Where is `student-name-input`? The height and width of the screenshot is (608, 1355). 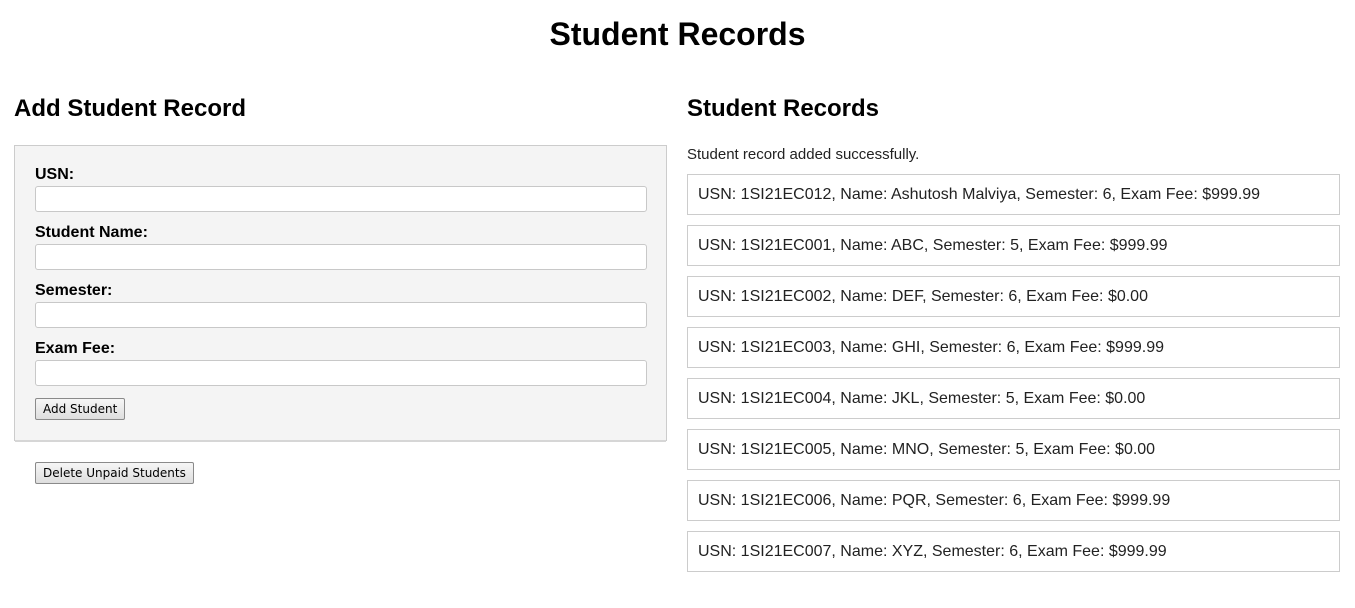
student-name-input is located at coordinates (341, 257).